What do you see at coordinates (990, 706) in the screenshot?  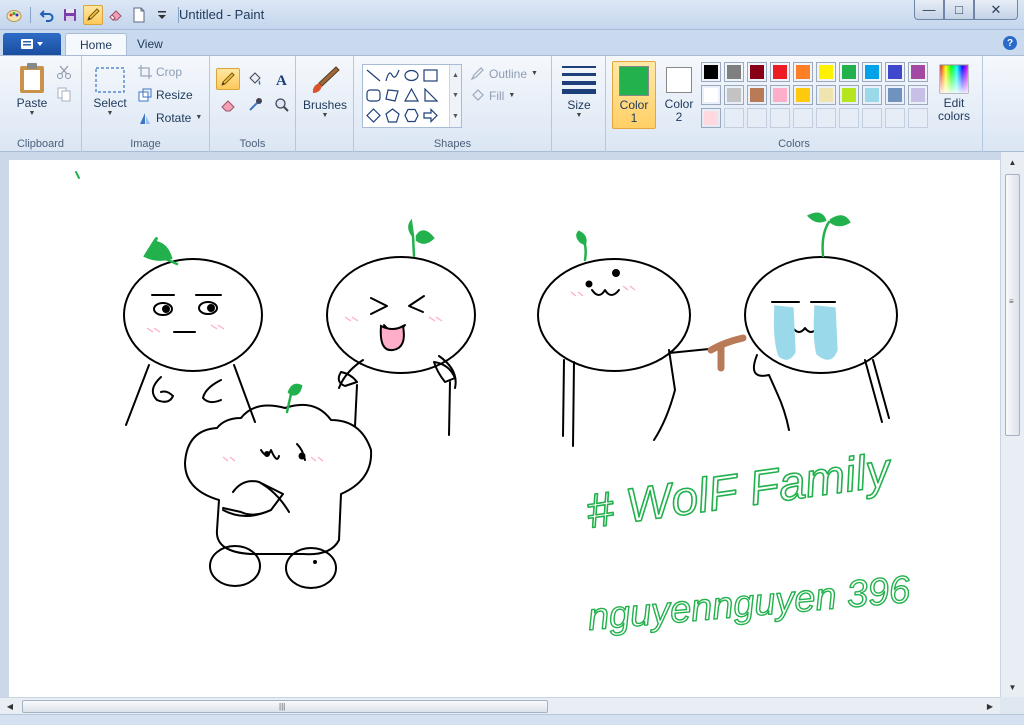 I see `scroll-right-icon: ▶` at bounding box center [990, 706].